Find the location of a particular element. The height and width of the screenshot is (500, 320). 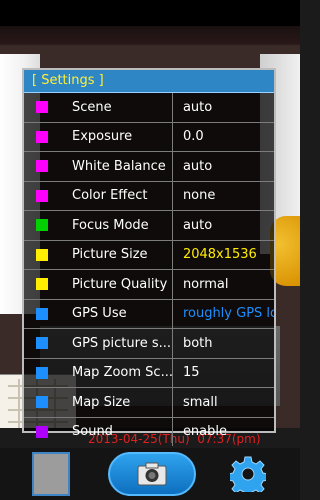

settings-row: GPS picture s... both is located at coordinates (149, 344).